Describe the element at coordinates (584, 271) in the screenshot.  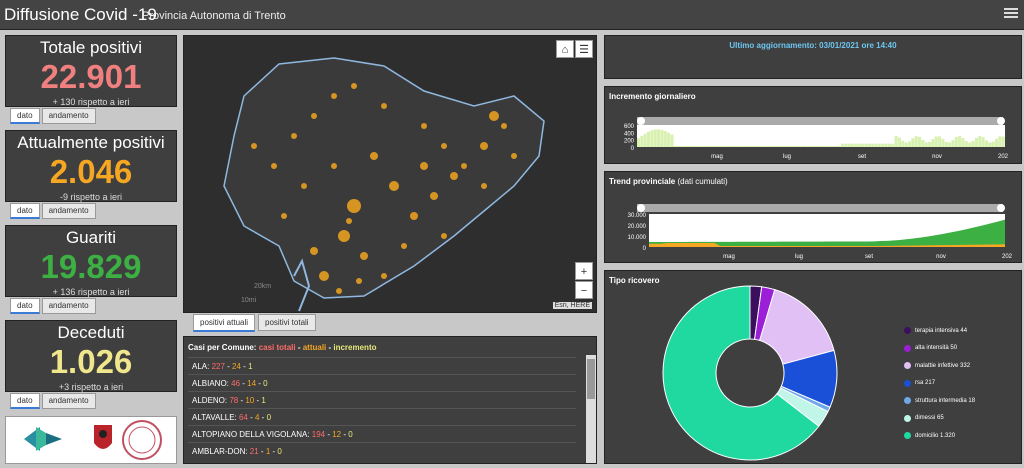
I see `zoom-in-button: +` at that location.